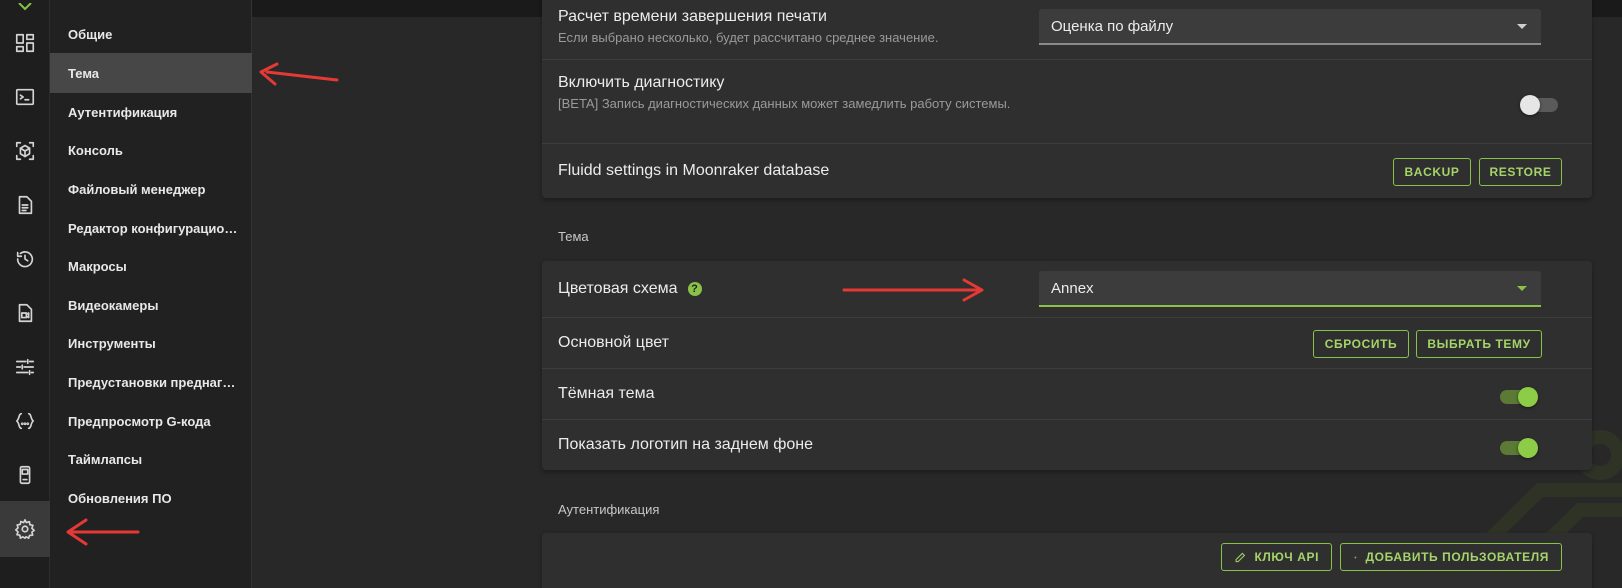 This screenshot has width=1622, height=588. I want to click on rail-console, so click(25, 97).